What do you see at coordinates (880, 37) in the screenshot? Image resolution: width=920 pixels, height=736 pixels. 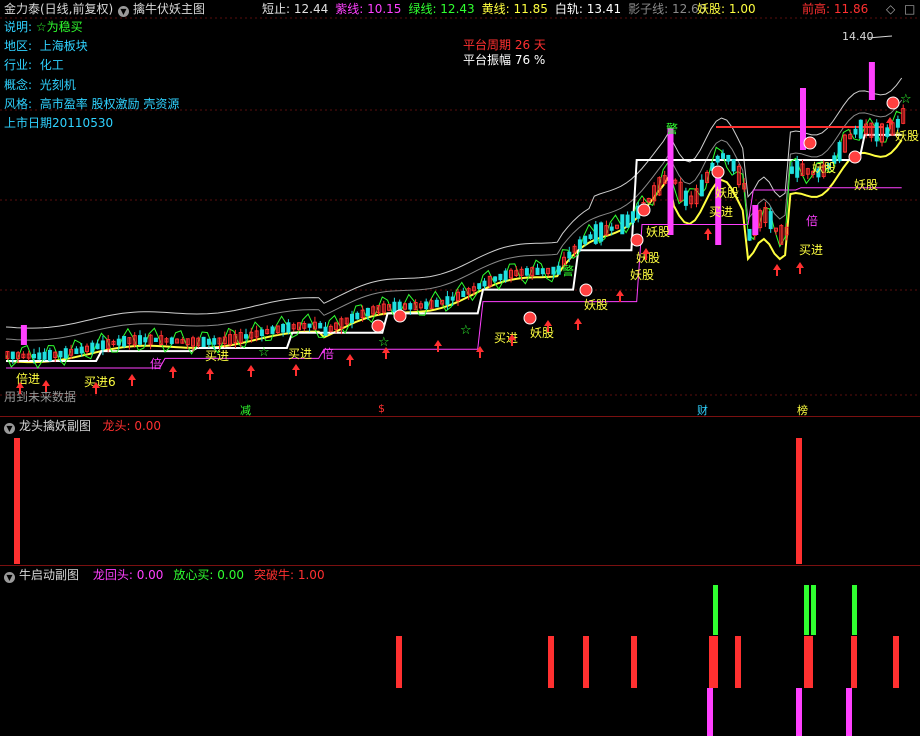 I see `peak-arrow` at bounding box center [880, 37].